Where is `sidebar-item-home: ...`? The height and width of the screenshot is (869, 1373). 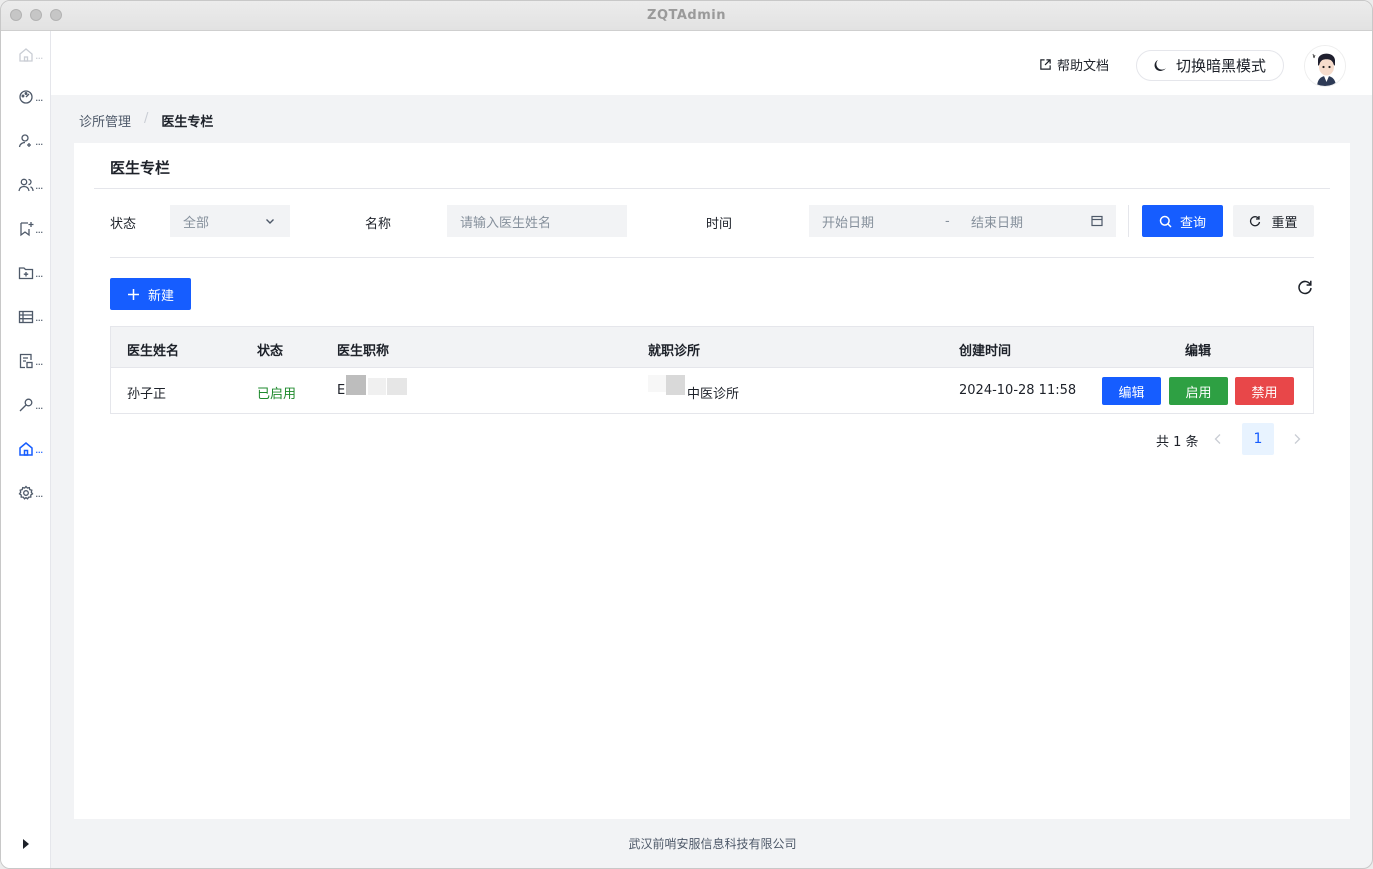
sidebar-item-home: ... is located at coordinates (34, 55).